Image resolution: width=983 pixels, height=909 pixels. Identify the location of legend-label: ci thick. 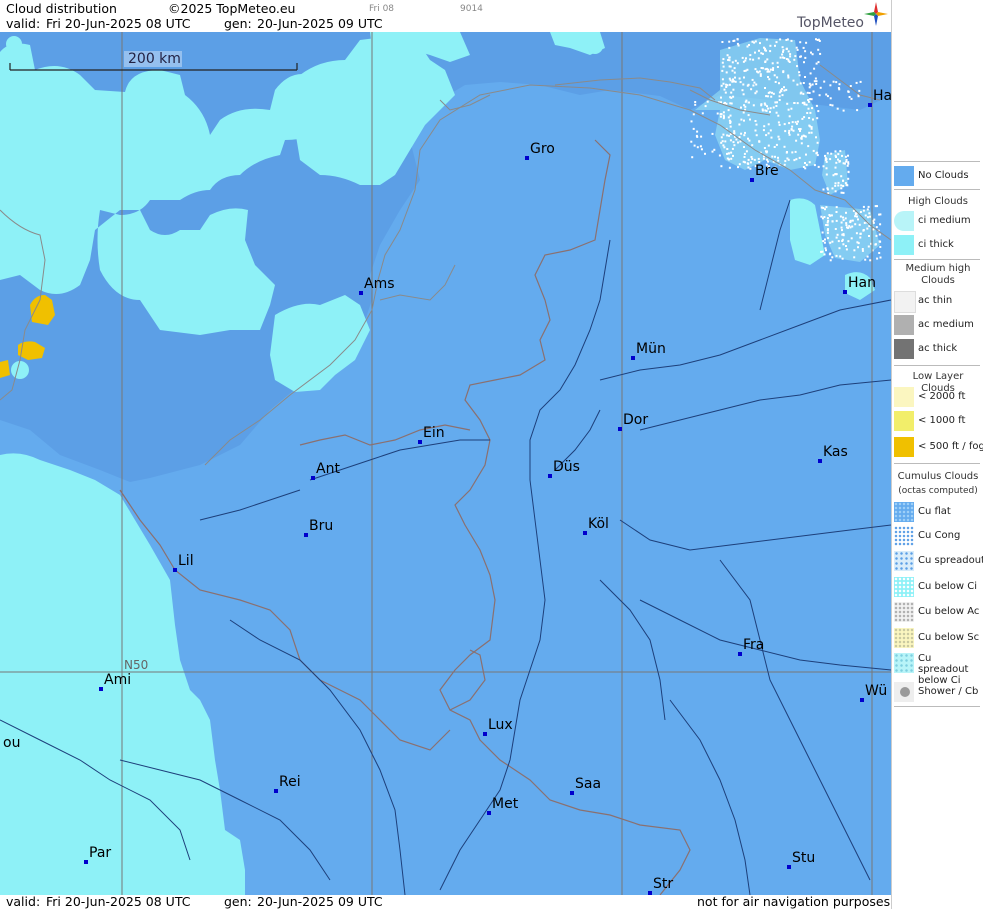
(936, 244).